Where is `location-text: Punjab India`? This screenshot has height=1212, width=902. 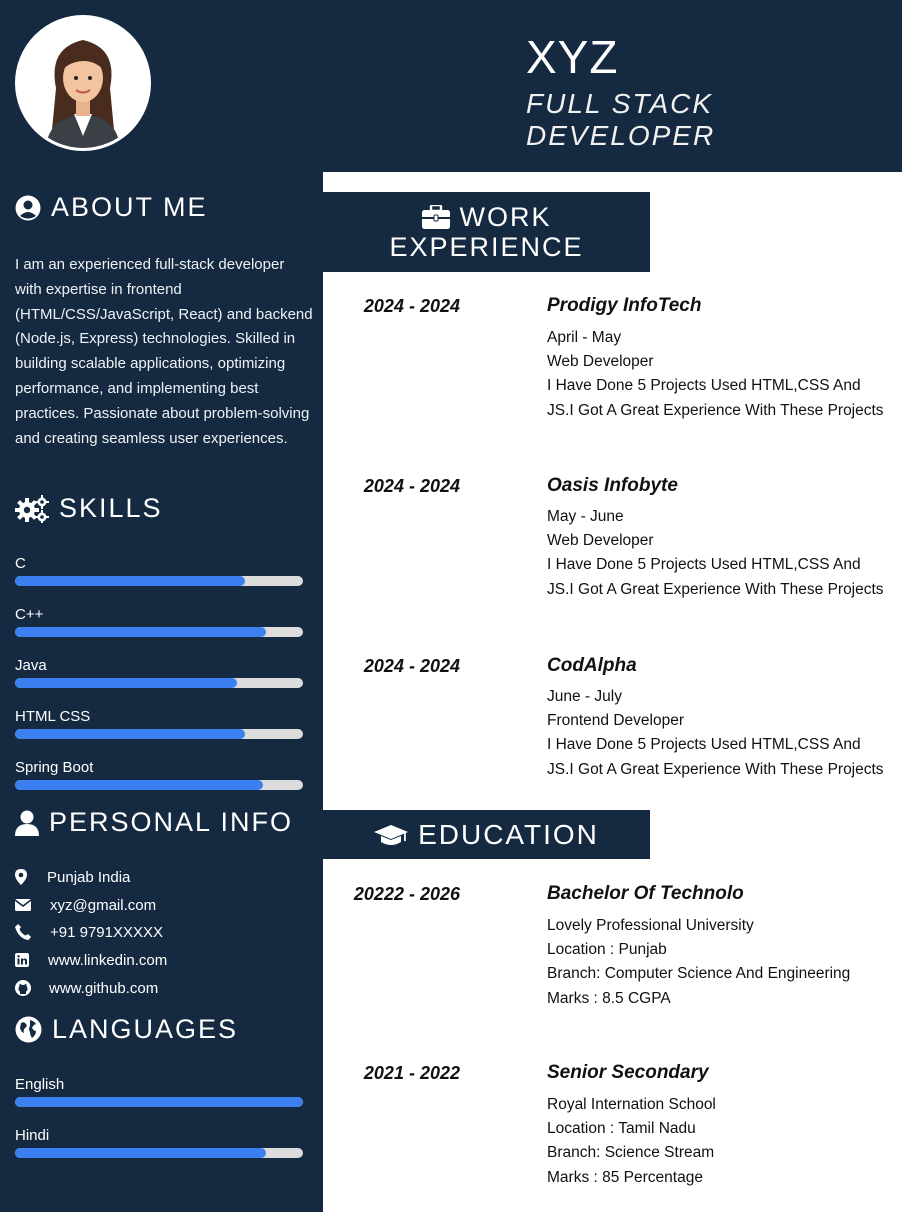 location-text: Punjab India is located at coordinates (89, 877).